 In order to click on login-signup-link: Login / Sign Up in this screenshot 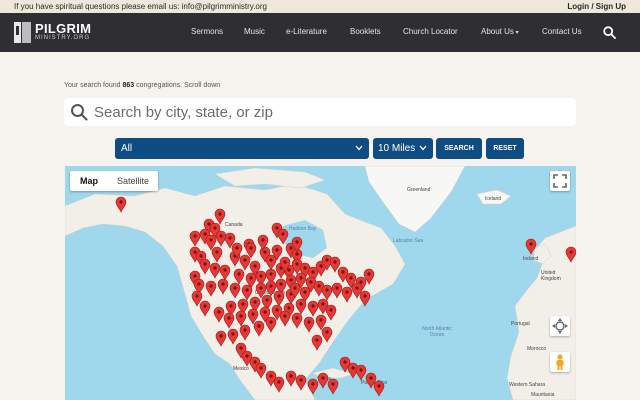, I will do `click(596, 6)`.